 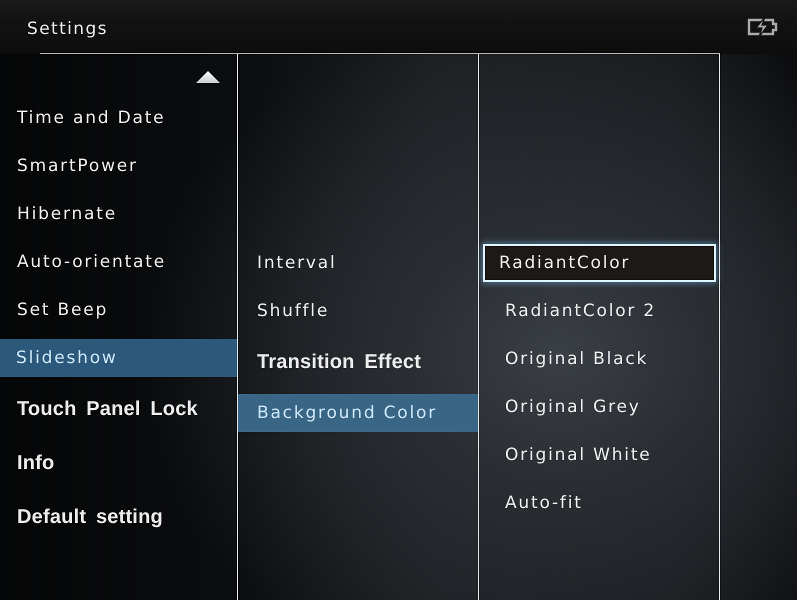 I want to click on submenu-item: Background Color, so click(x=358, y=413).